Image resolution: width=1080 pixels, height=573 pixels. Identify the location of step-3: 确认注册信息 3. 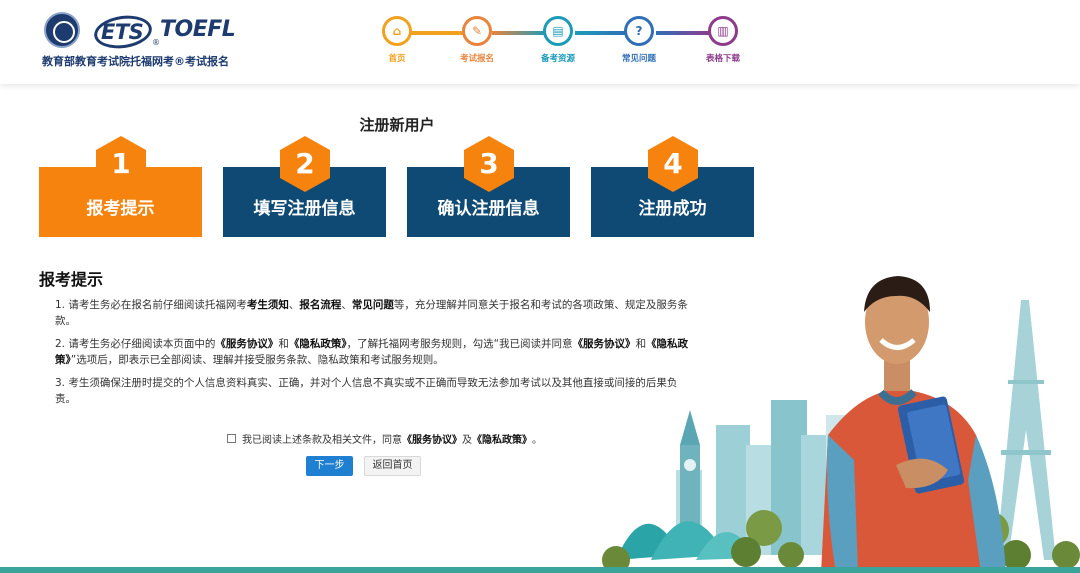
(488, 186).